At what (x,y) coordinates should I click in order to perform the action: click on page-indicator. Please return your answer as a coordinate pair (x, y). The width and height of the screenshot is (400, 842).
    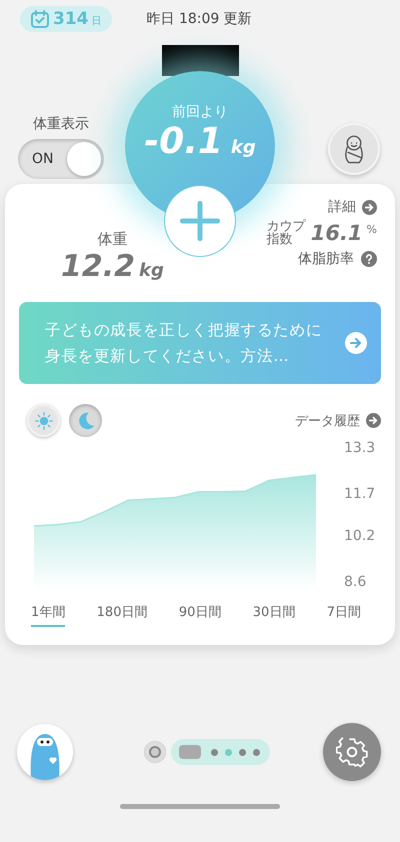
    Looking at the image, I should click on (220, 752).